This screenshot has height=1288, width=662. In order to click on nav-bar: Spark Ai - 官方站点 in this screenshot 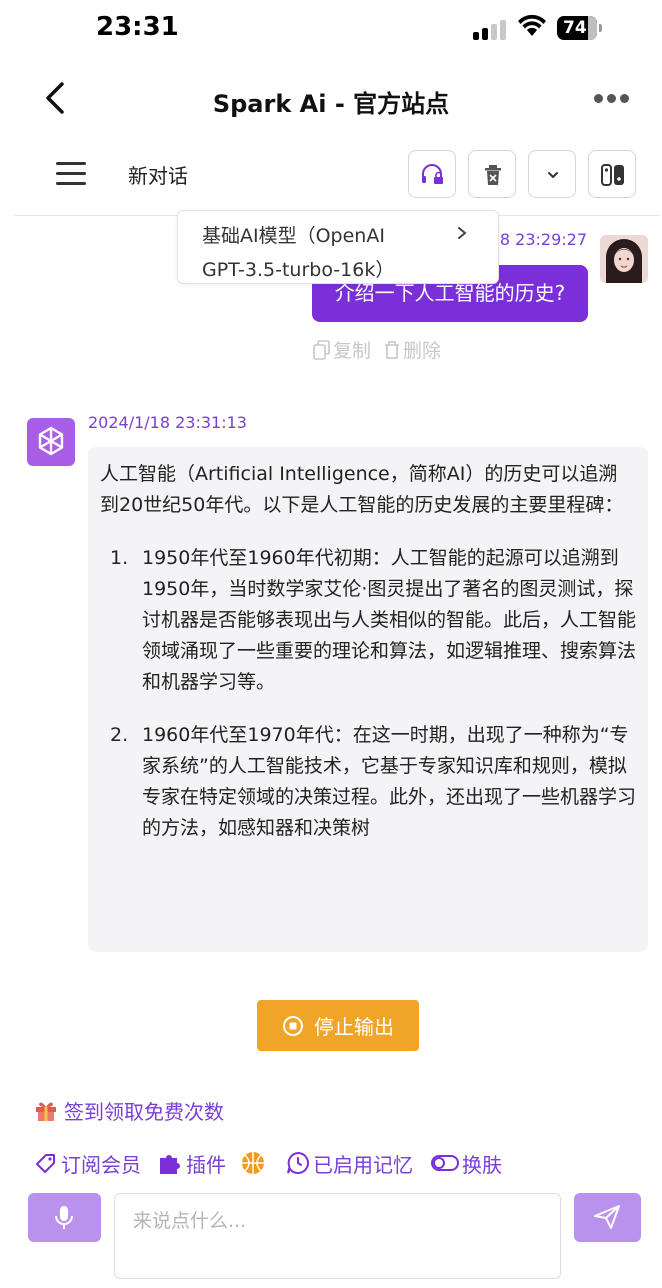, I will do `click(331, 99)`.